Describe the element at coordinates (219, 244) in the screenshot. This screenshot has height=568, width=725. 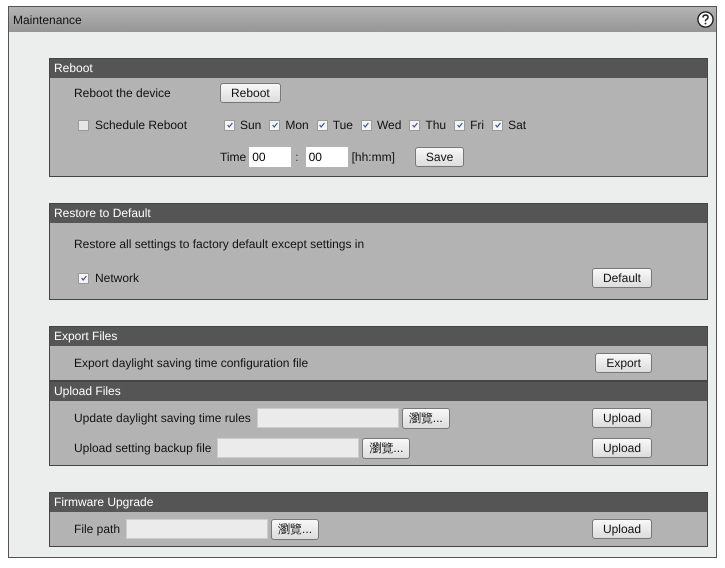
I see `description-text: Restore all settings to factory default except settings in` at that location.